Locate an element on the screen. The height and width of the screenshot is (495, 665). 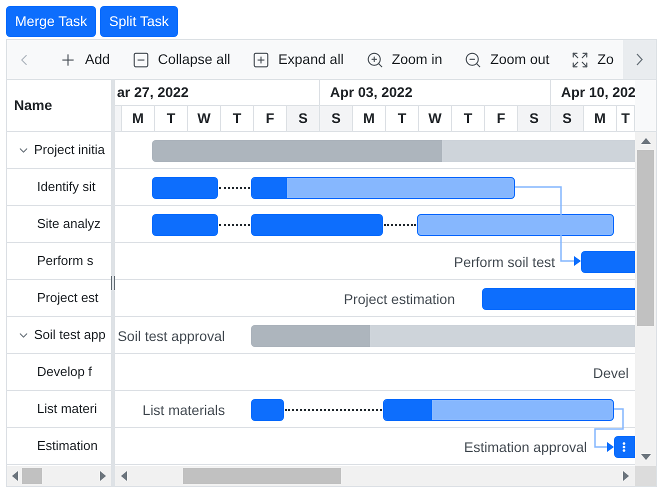
more-icon is located at coordinates (624, 447).